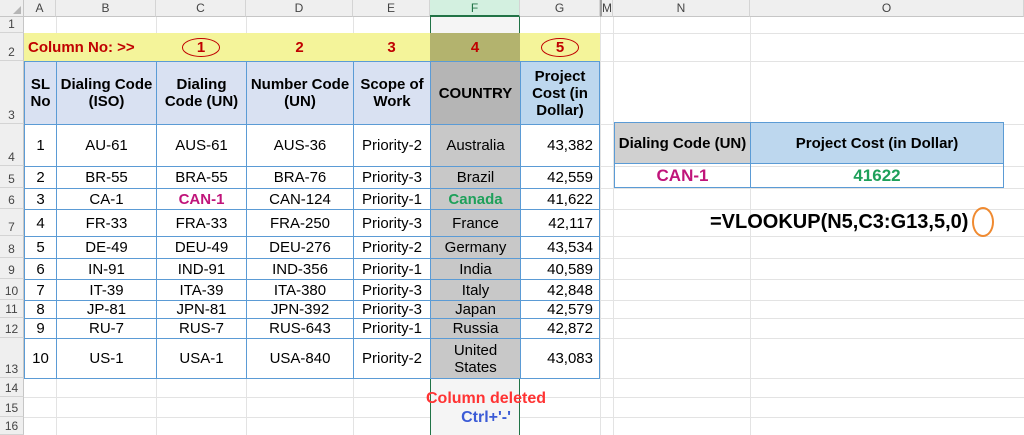 Image resolution: width=1024 pixels, height=435 pixels. What do you see at coordinates (12, 358) in the screenshot?
I see `row-header-13: 13` at bounding box center [12, 358].